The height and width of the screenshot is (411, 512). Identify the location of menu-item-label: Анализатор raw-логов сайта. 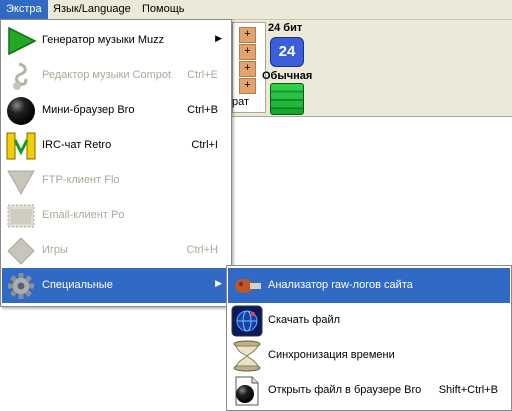
(340, 285).